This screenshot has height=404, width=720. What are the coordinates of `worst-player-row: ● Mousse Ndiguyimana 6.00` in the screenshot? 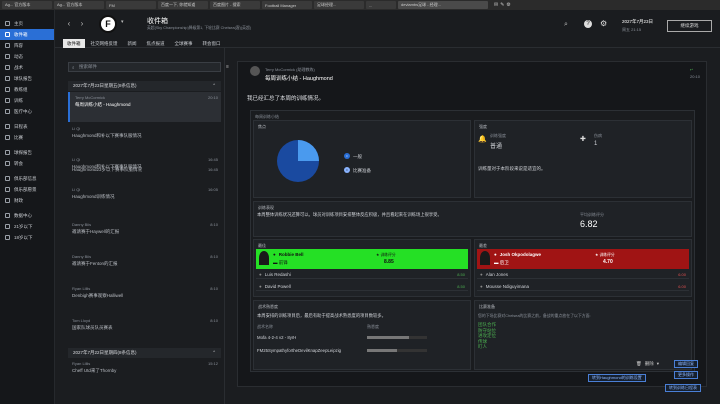 It's located at (583, 286).